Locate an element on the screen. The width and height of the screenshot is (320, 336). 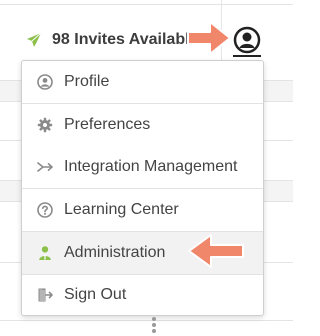
menu-item-label: Learning Center is located at coordinates (121, 209).